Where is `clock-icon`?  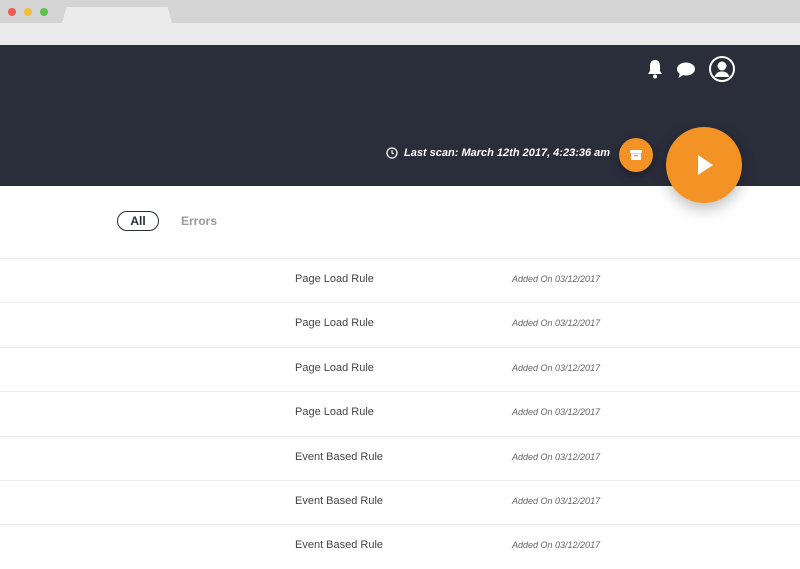
clock-icon is located at coordinates (392, 153).